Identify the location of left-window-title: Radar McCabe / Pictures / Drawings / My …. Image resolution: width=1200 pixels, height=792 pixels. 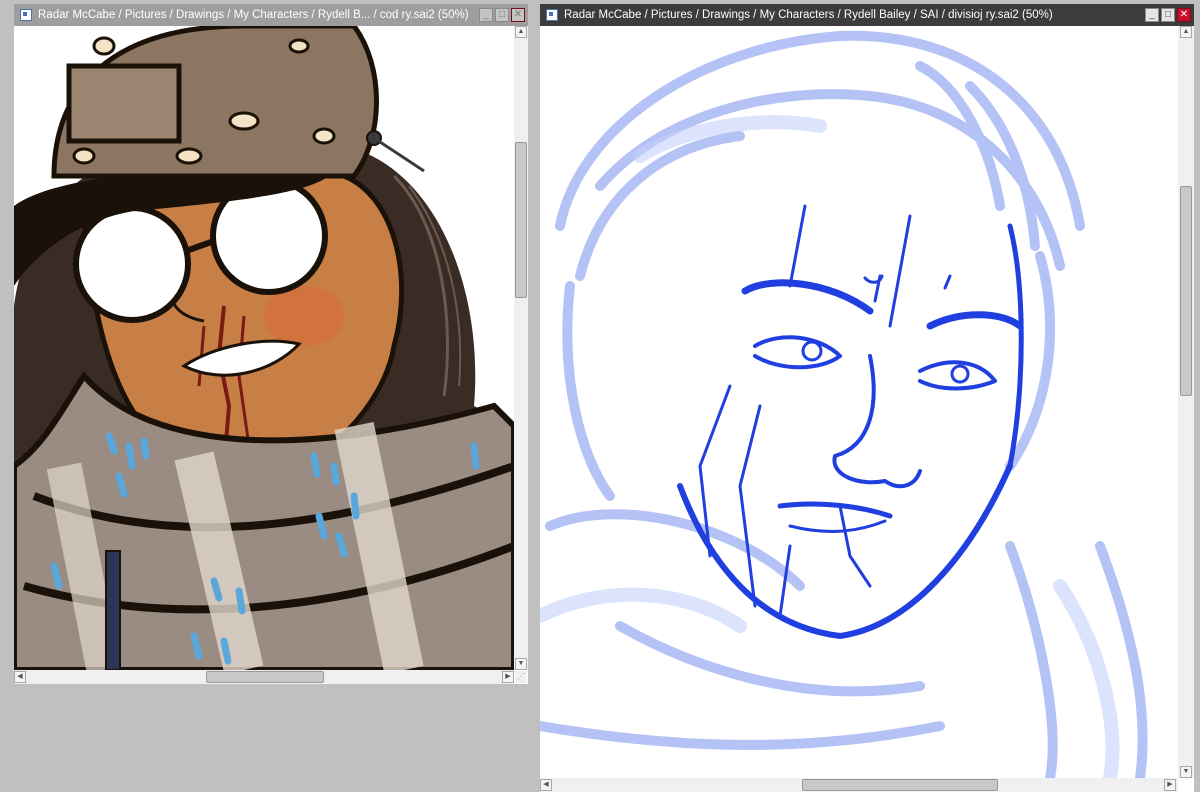
(253, 15).